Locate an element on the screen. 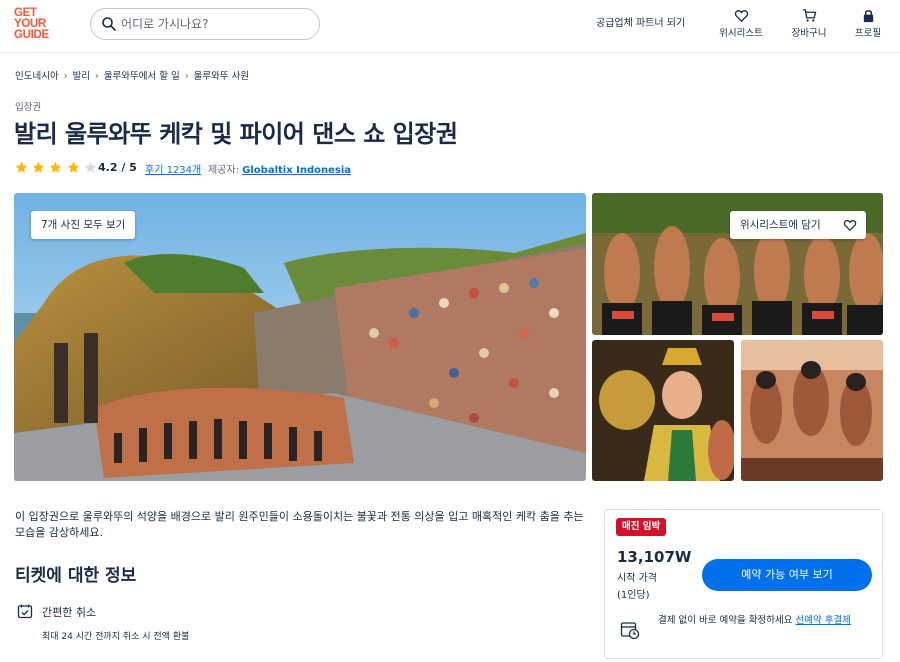 Image resolution: width=900 pixels, height=662 pixels. breadcrumb-item: 울루와뚜에서 할 일 is located at coordinates (142, 76).